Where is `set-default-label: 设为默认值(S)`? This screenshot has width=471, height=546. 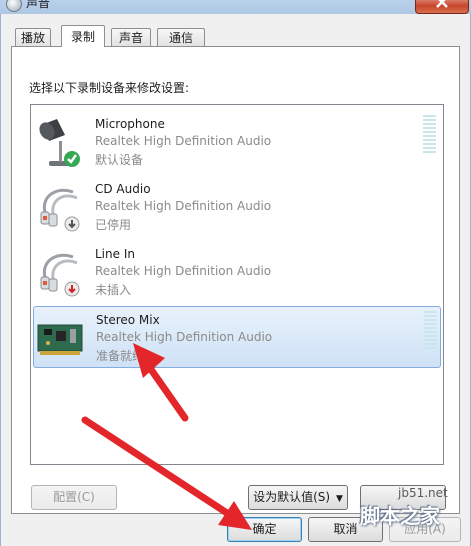 set-default-label: 设为默认值(S) is located at coordinates (292, 497).